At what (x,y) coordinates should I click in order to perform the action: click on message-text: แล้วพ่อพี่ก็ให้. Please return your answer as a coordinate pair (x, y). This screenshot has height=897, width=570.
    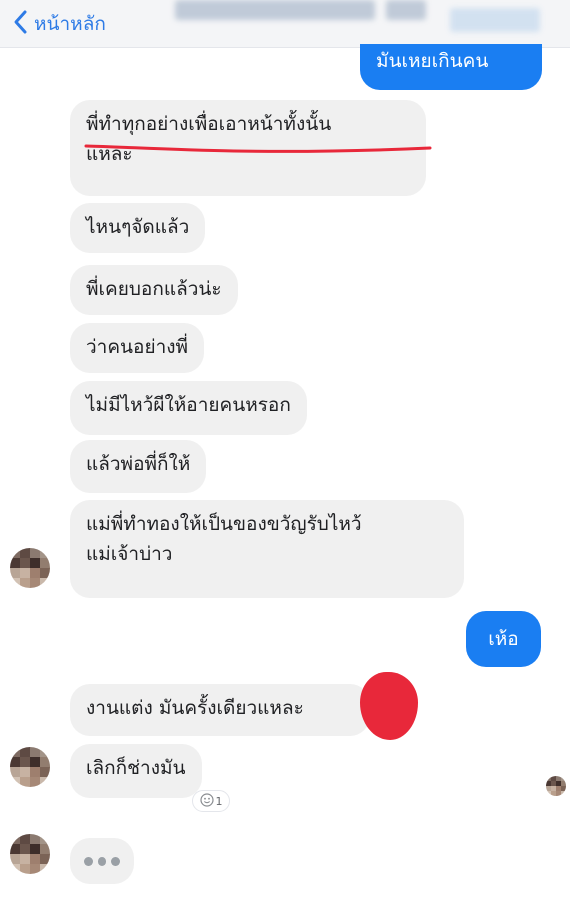
    Looking at the image, I should click on (138, 464).